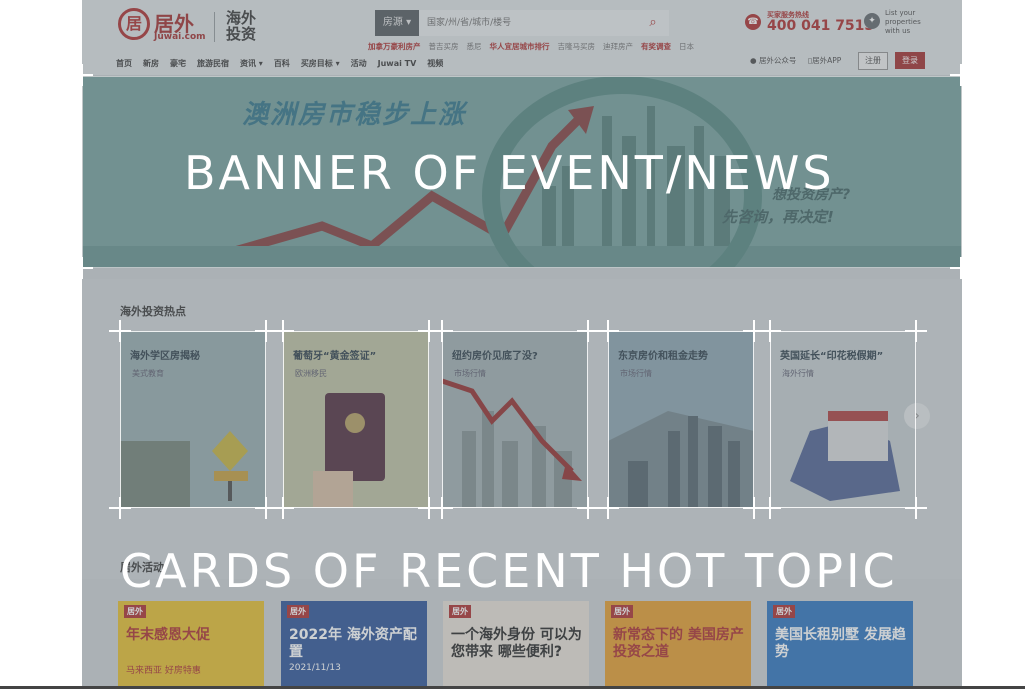 This screenshot has width=1025, height=689. I want to click on search-category-select: 房源 ▾, so click(397, 23).